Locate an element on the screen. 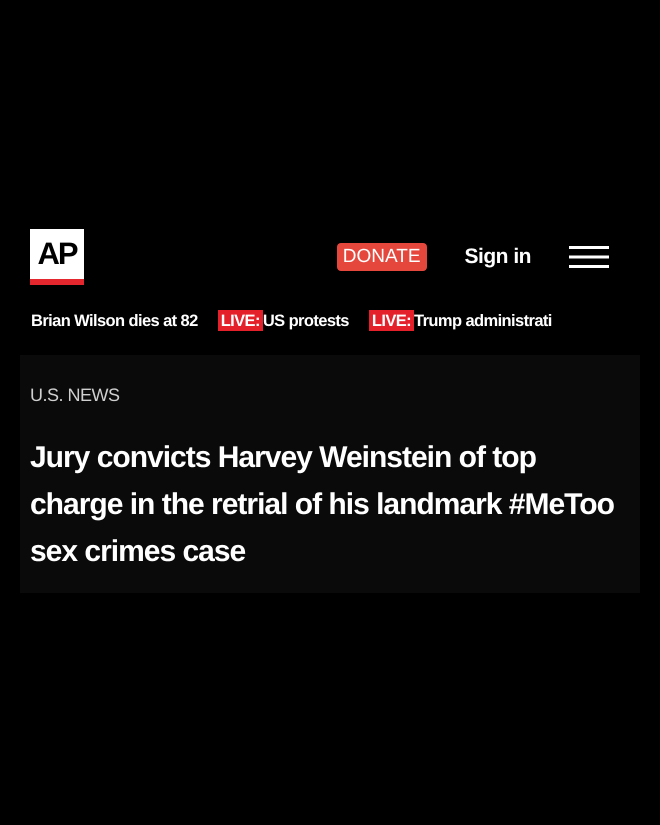 The width and height of the screenshot is (660, 825). section-link: U.S. NEWS is located at coordinates (75, 395).